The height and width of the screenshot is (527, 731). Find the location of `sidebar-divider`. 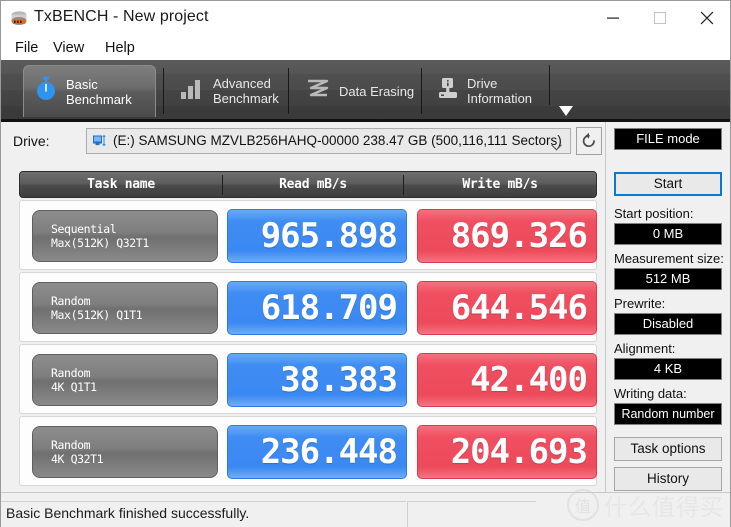

sidebar-divider is located at coordinates (605, 307).